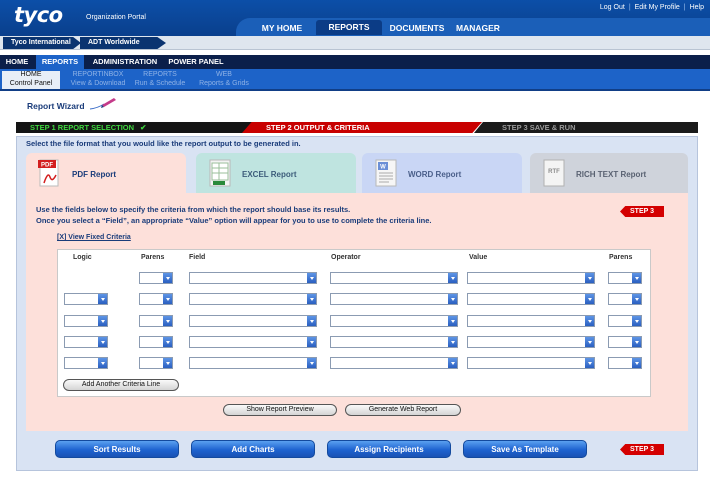  Describe the element at coordinates (642, 449) in the screenshot. I see `step3-badge-bottom: STEP 3` at that location.